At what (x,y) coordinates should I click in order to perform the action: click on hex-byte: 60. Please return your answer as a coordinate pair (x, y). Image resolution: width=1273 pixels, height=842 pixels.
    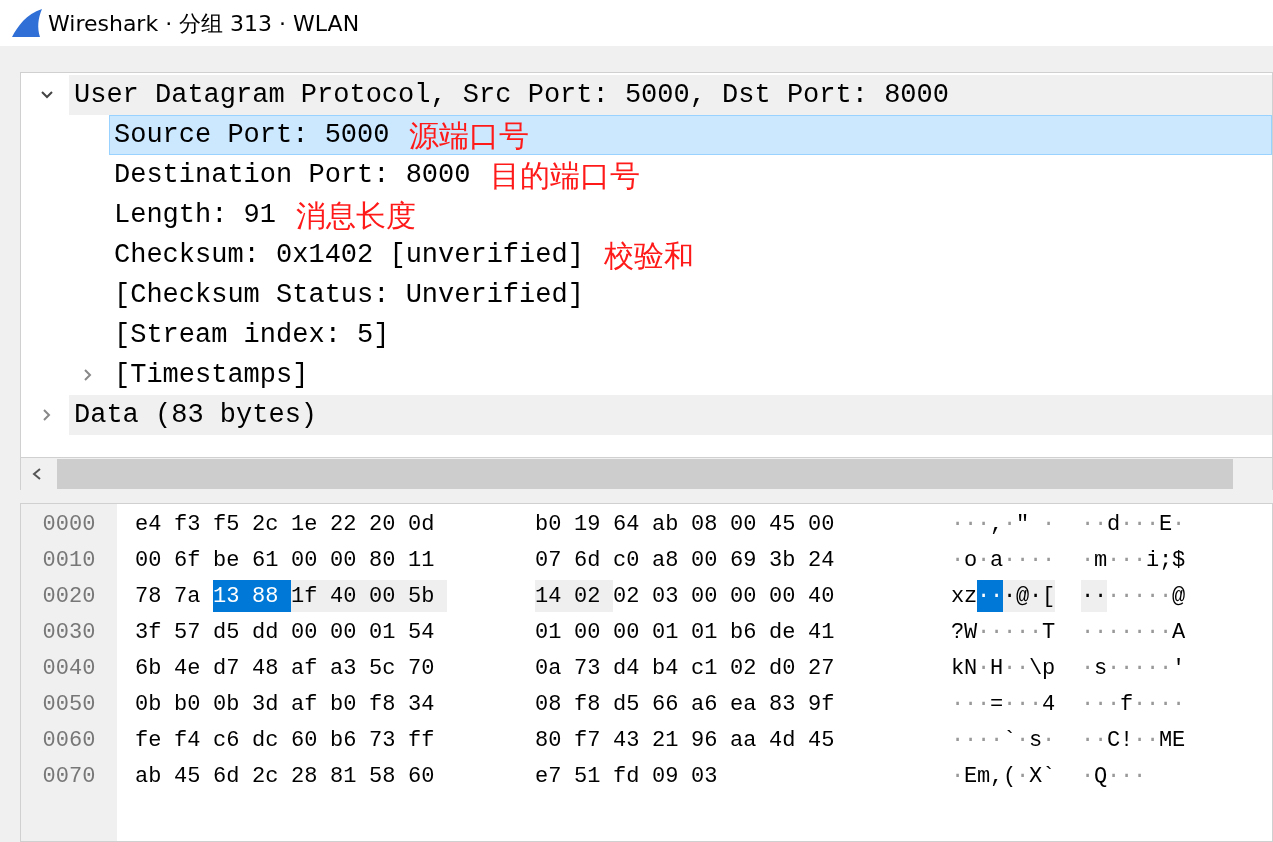
    Looking at the image, I should click on (427, 776).